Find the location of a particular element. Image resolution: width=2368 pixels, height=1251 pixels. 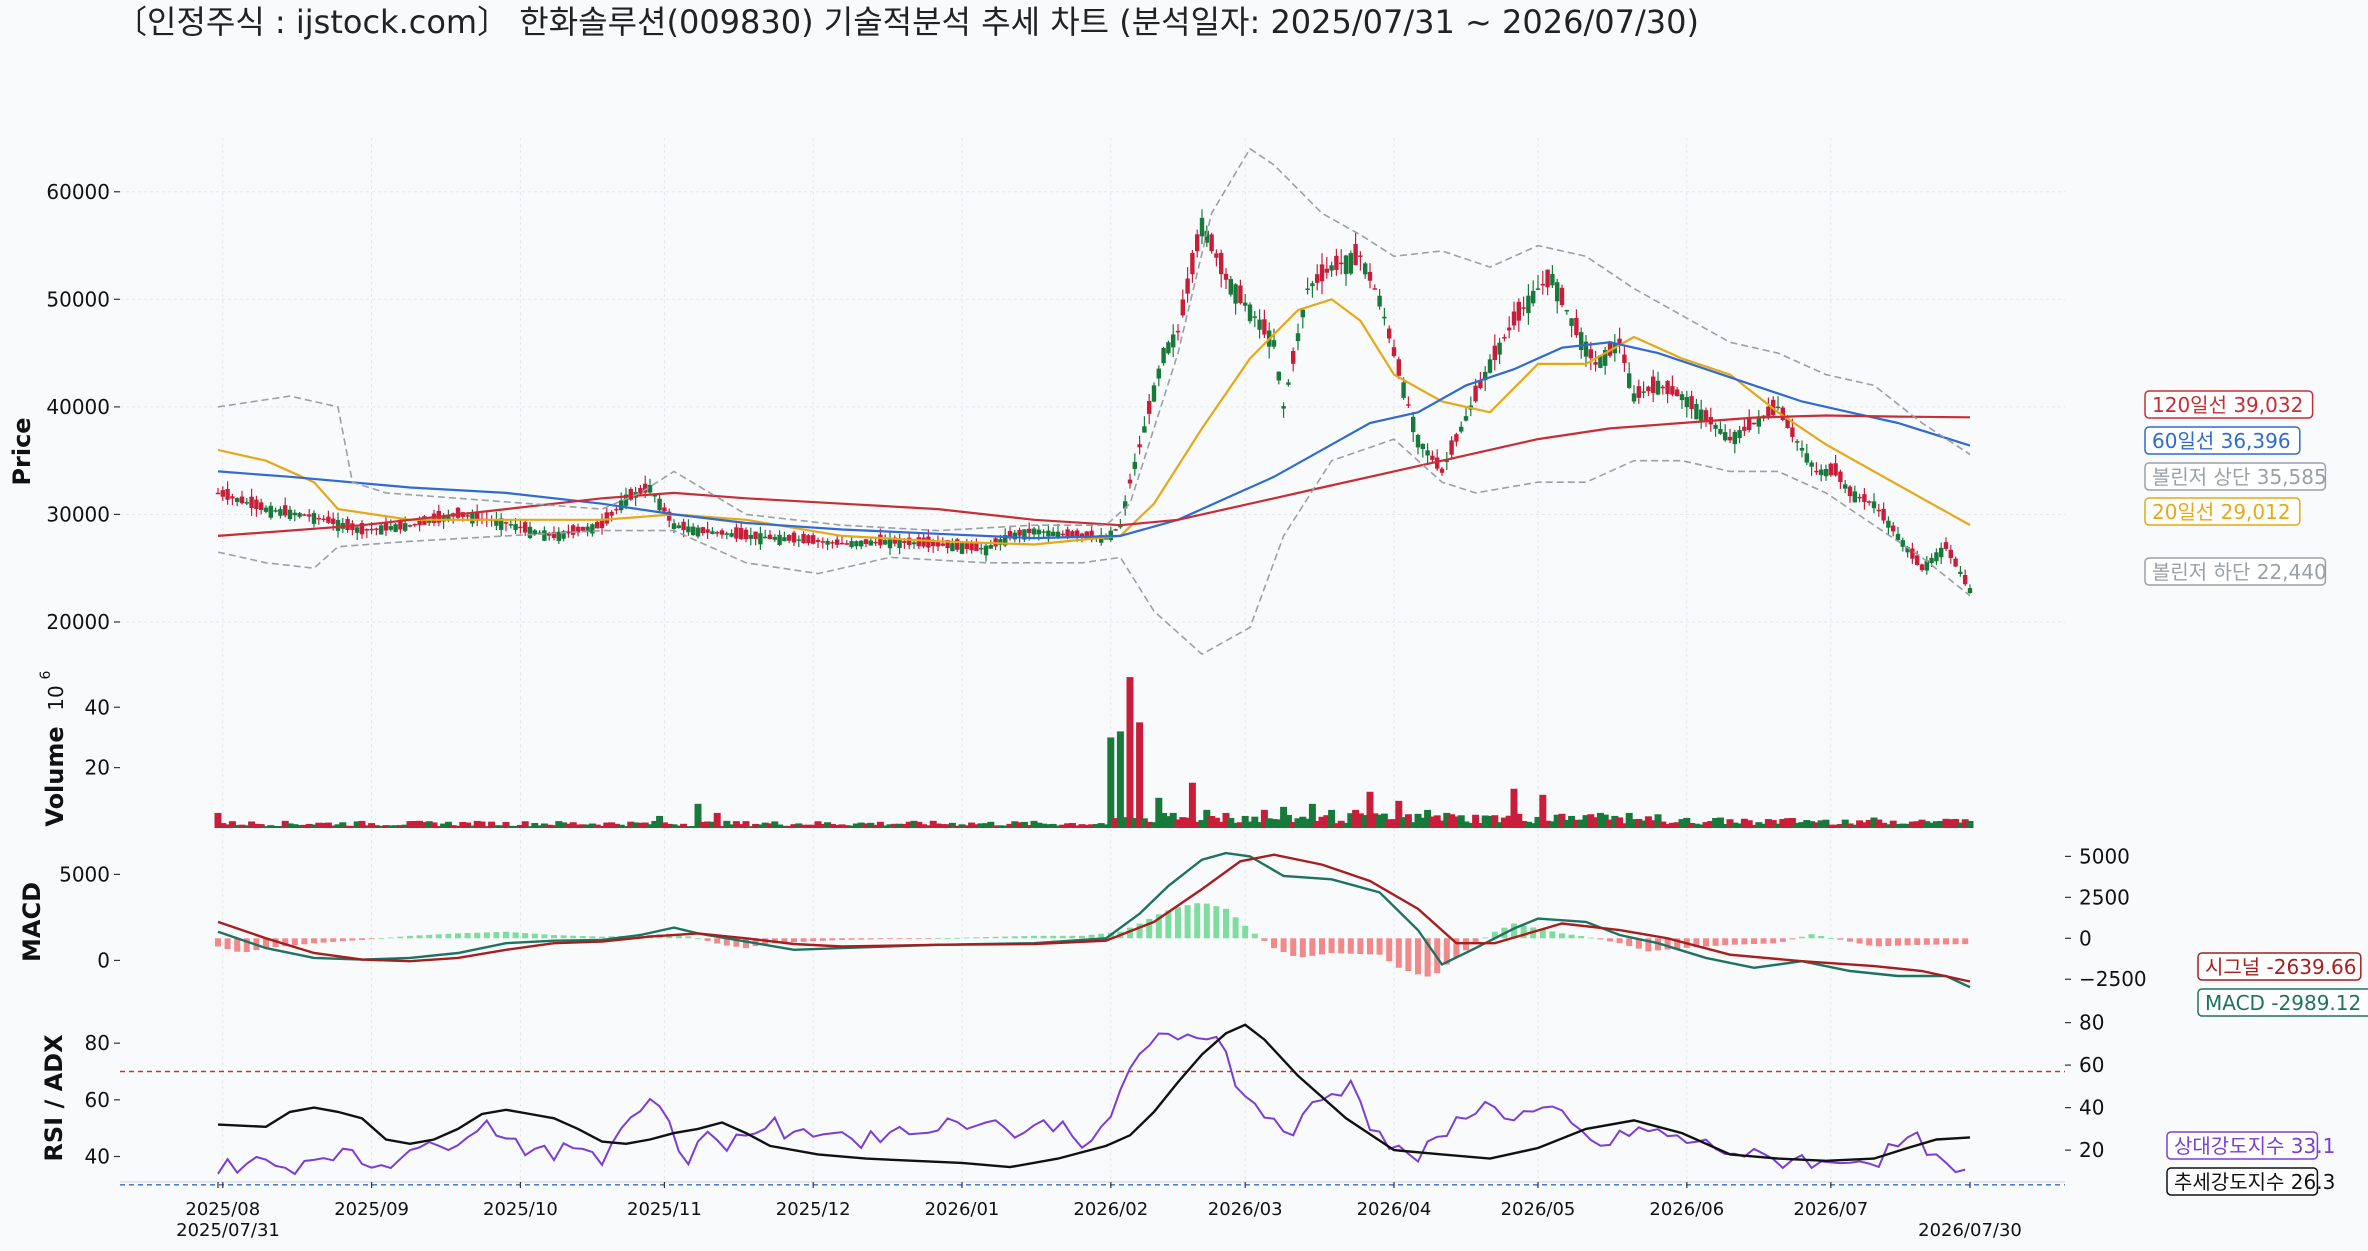

macd-end-label: MACD -2989.12 is located at coordinates (2283, 1003).